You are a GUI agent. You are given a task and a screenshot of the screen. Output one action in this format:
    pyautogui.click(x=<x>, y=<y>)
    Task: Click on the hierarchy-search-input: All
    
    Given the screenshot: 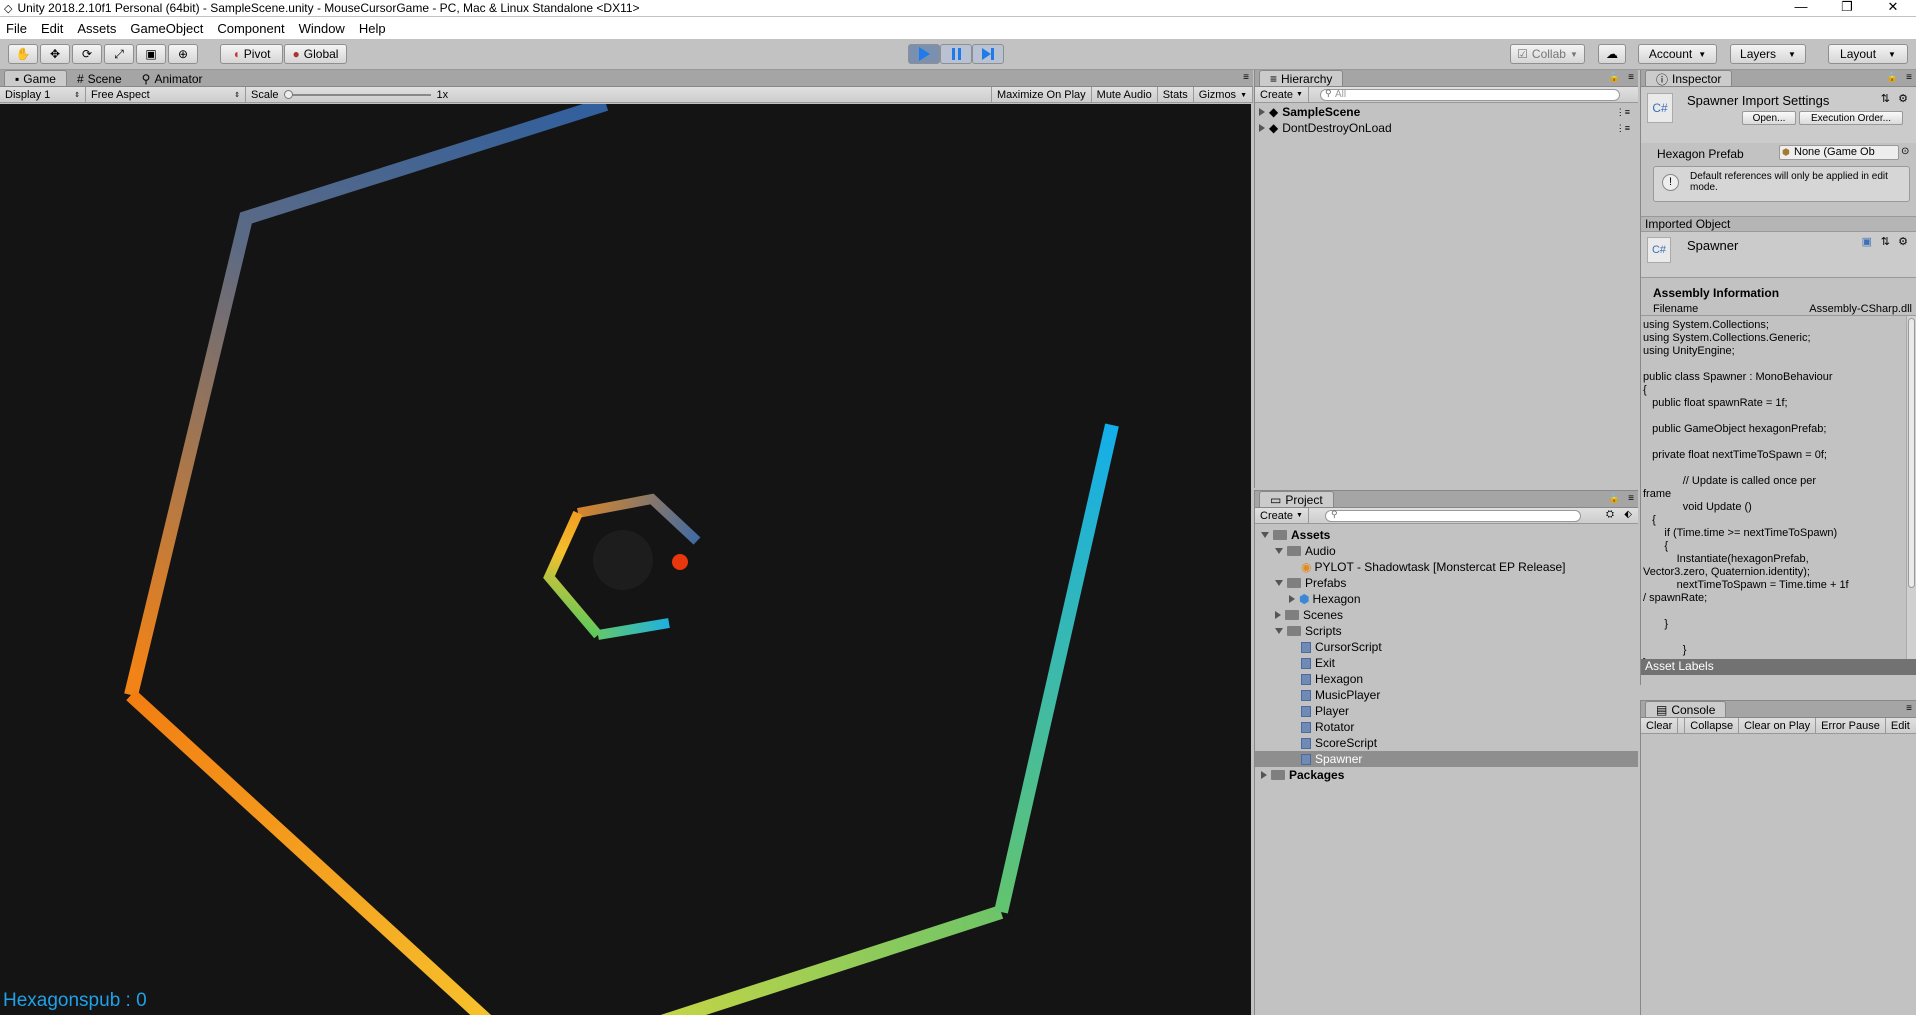 What is the action you would take?
    pyautogui.click(x=1470, y=95)
    